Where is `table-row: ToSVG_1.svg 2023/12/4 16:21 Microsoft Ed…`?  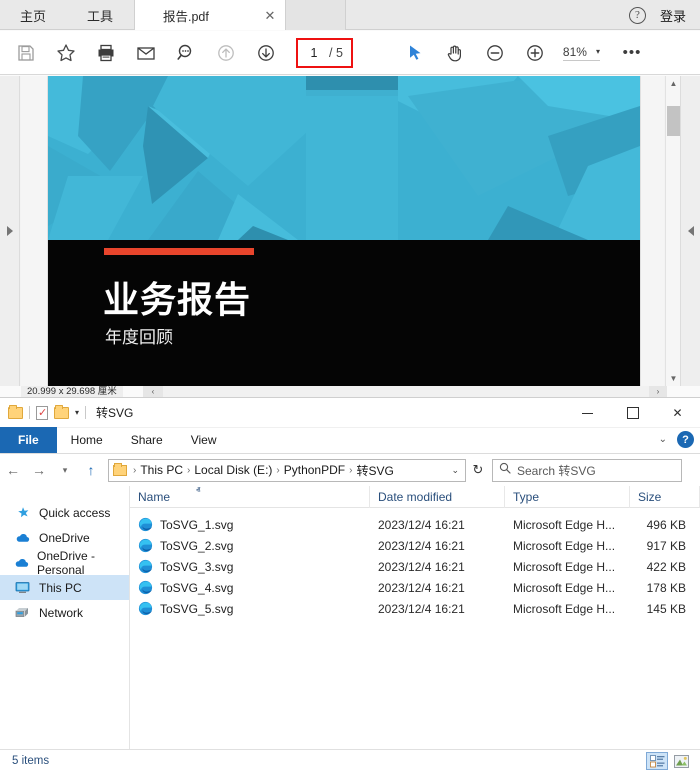 table-row: ToSVG_1.svg 2023/12/4 16:21 Microsoft Ed… is located at coordinates (415, 524).